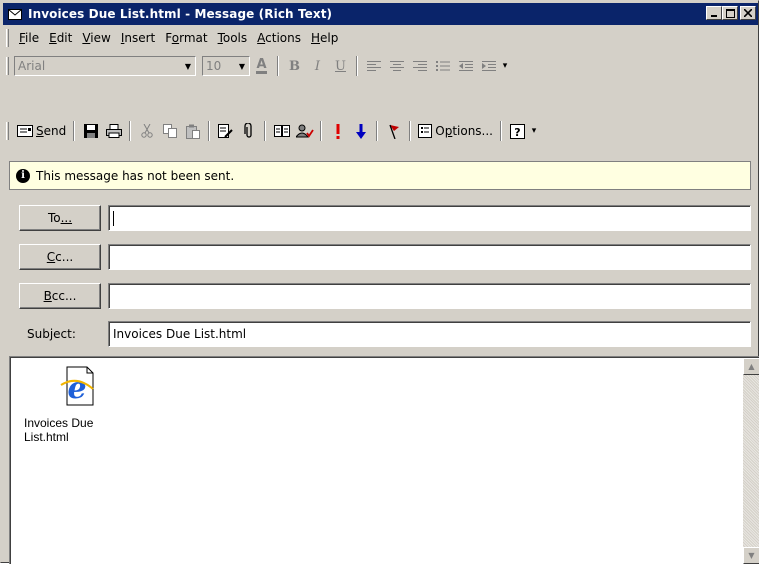 The image size is (759, 564). Describe the element at coordinates (226, 66) in the screenshot. I see `font-size-combo: 10 ▼` at that location.